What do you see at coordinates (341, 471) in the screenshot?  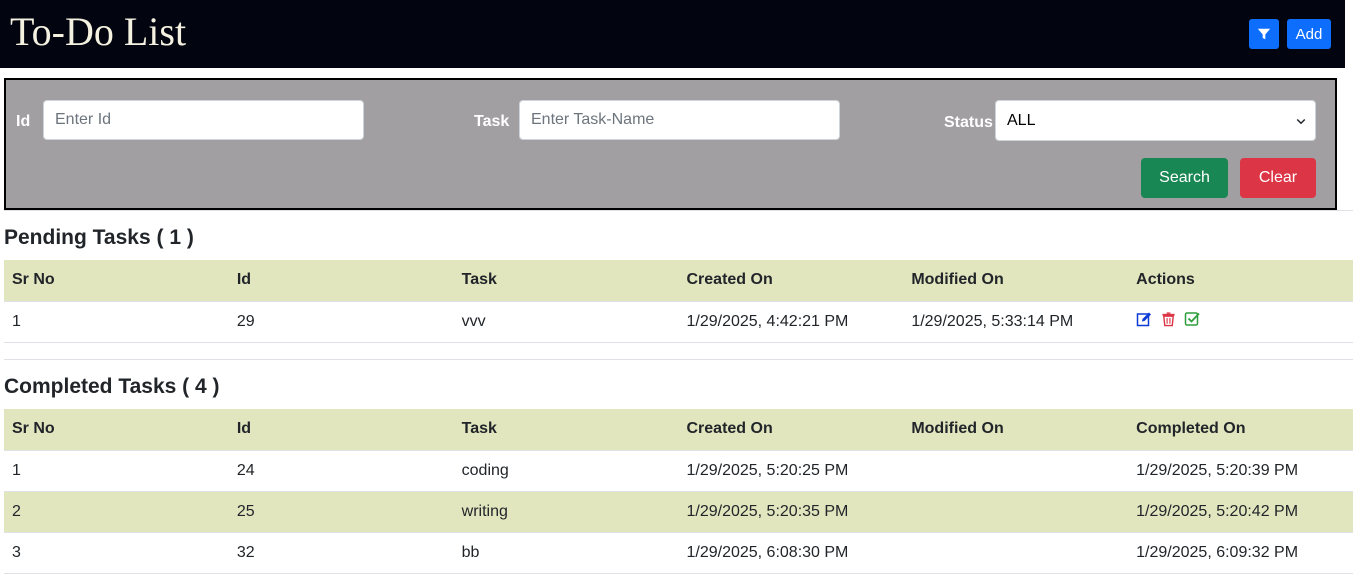 I see `cell-id: 24` at bounding box center [341, 471].